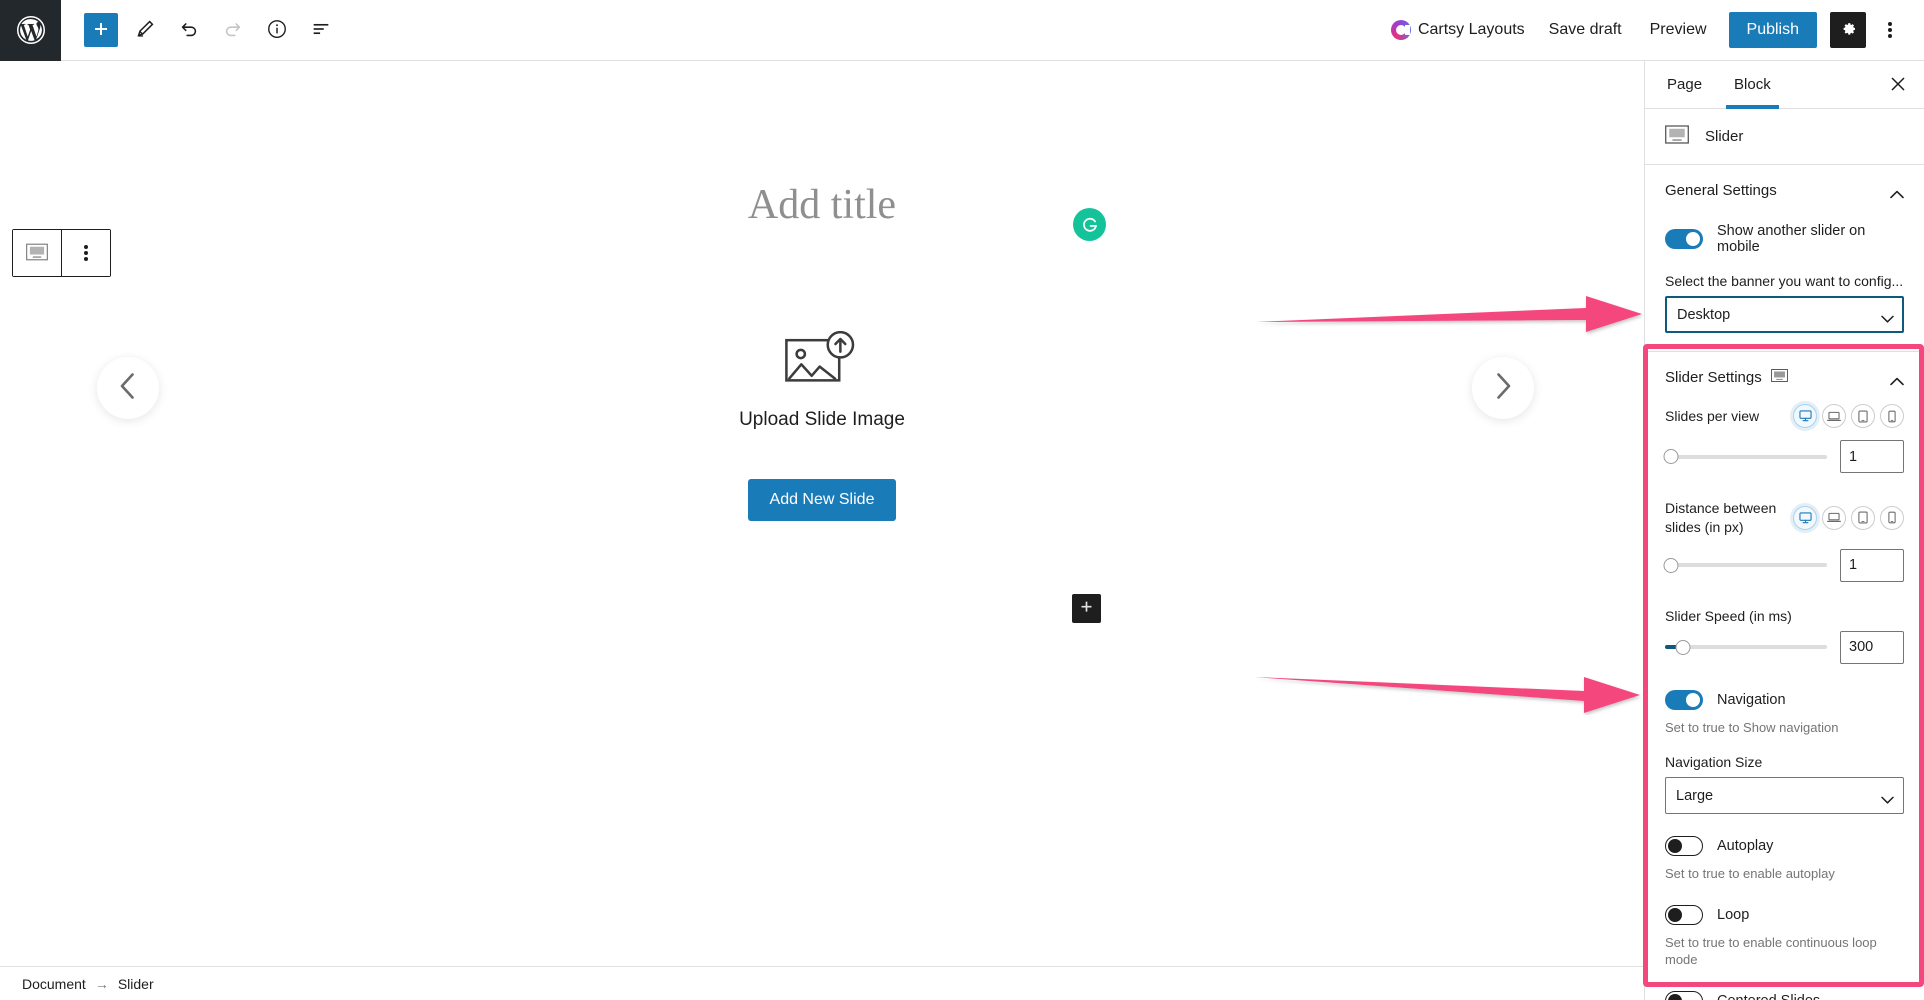 The height and width of the screenshot is (1000, 1924). Describe the element at coordinates (1400, 30) in the screenshot. I see `cartsy-logo-icon` at that location.